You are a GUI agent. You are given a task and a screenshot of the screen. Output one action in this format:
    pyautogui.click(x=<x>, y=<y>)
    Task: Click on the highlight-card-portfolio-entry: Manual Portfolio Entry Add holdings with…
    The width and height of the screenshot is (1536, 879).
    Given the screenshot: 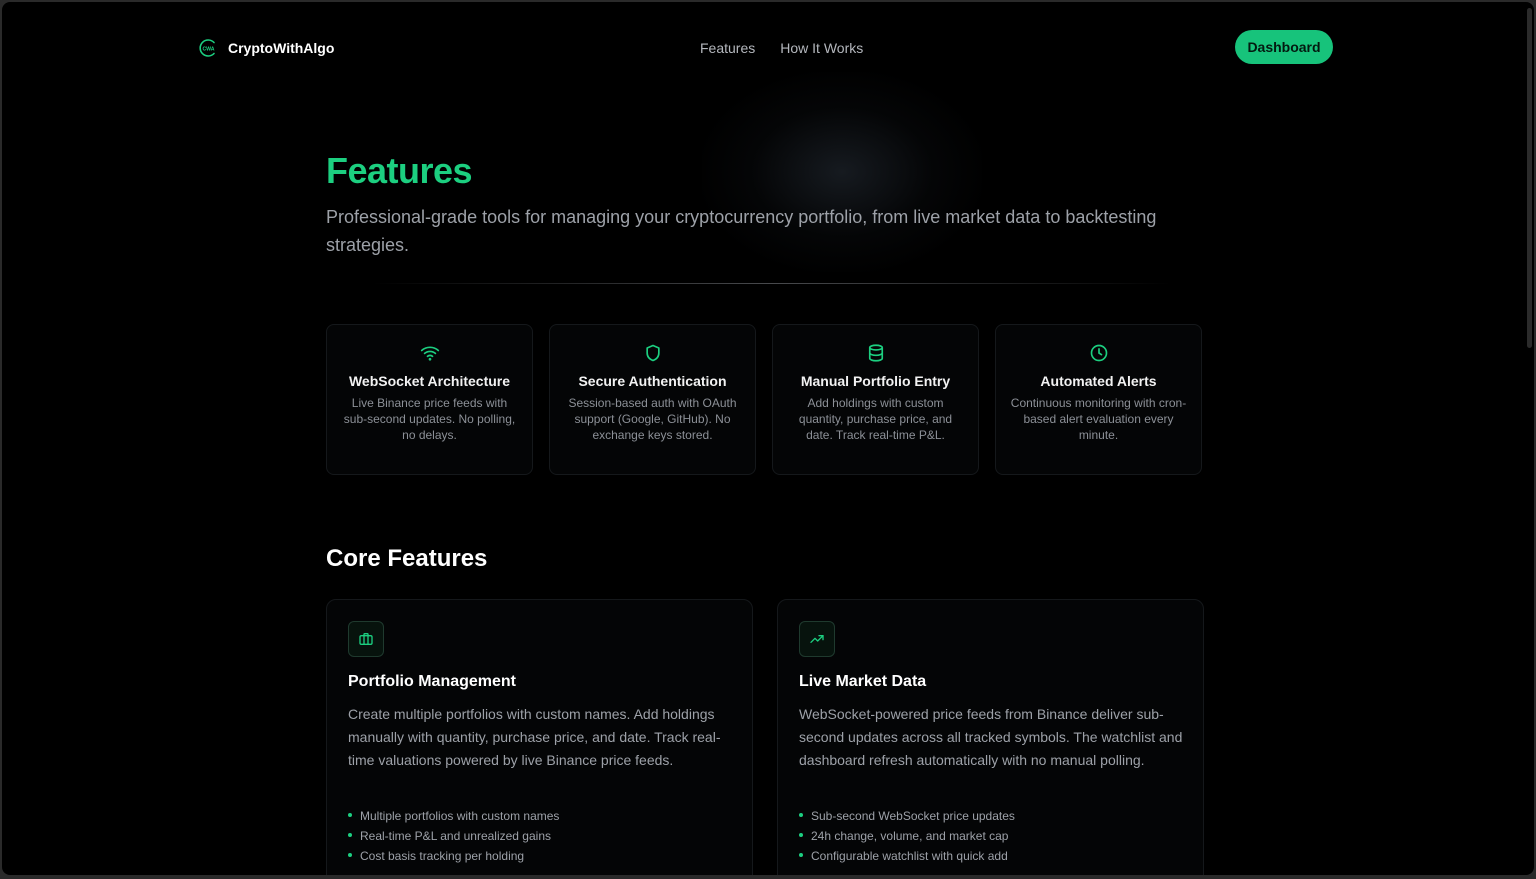 What is the action you would take?
    pyautogui.click(x=875, y=399)
    